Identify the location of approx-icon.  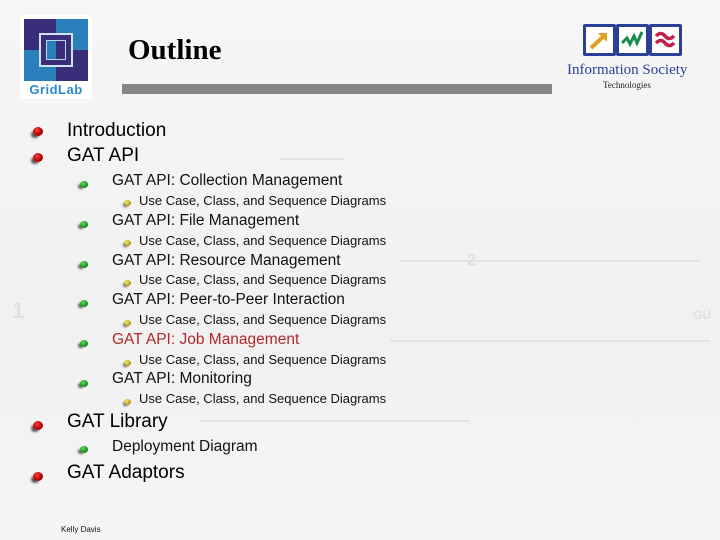
(665, 40).